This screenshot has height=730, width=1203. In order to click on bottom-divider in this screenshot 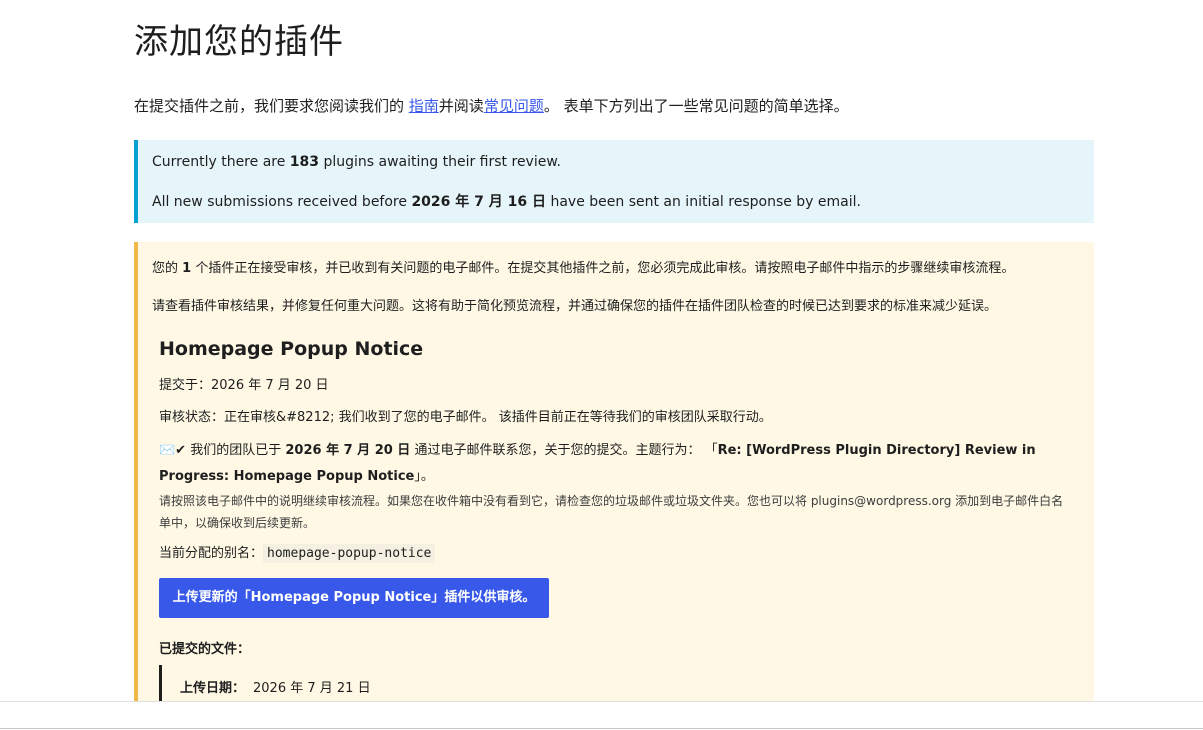, I will do `click(601, 728)`.